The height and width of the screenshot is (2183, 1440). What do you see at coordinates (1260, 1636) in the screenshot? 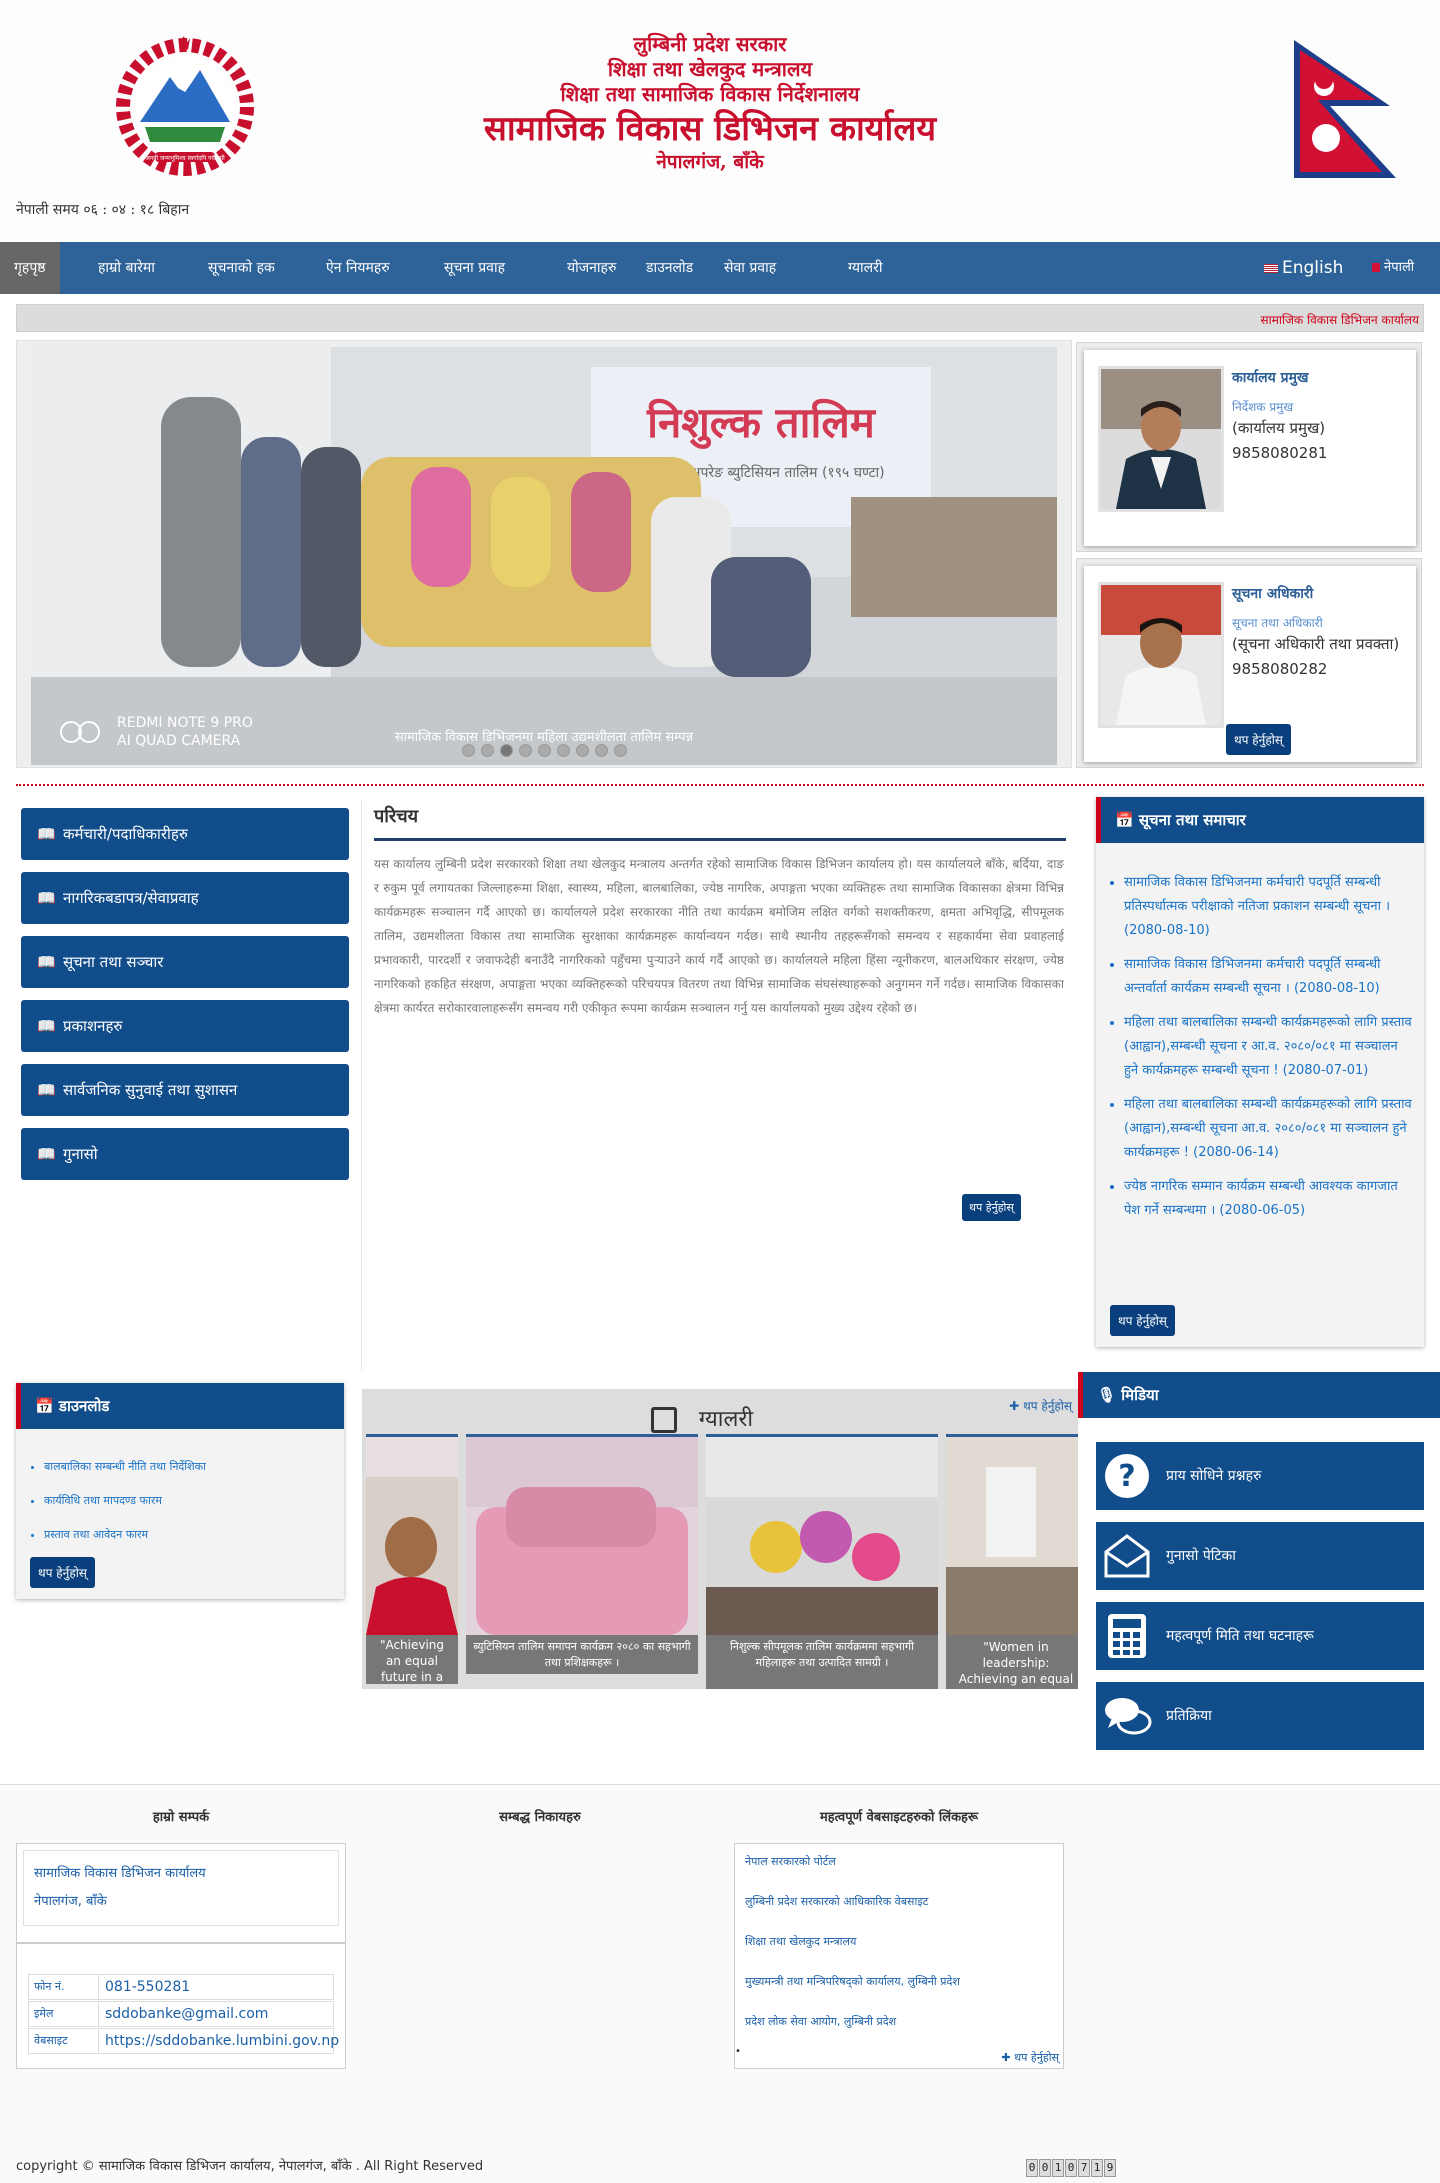
I see `important-dates-button: महत्वपूर्ण मिति तथा घटनाहरू` at bounding box center [1260, 1636].